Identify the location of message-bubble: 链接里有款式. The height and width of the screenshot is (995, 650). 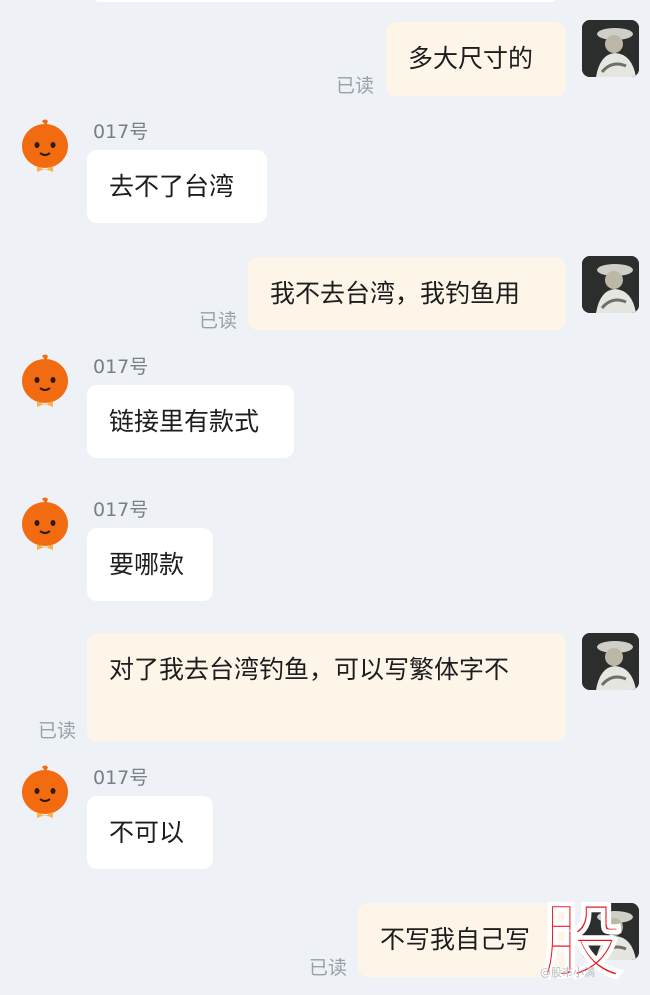
(190, 421).